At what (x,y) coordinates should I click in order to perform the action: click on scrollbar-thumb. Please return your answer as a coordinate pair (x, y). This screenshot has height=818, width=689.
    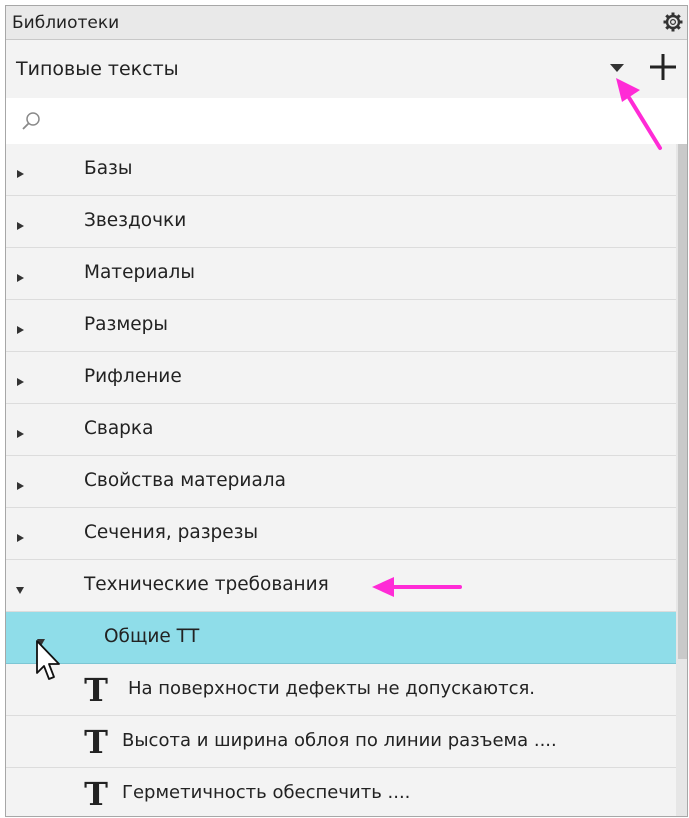
    Looking at the image, I should click on (682, 401).